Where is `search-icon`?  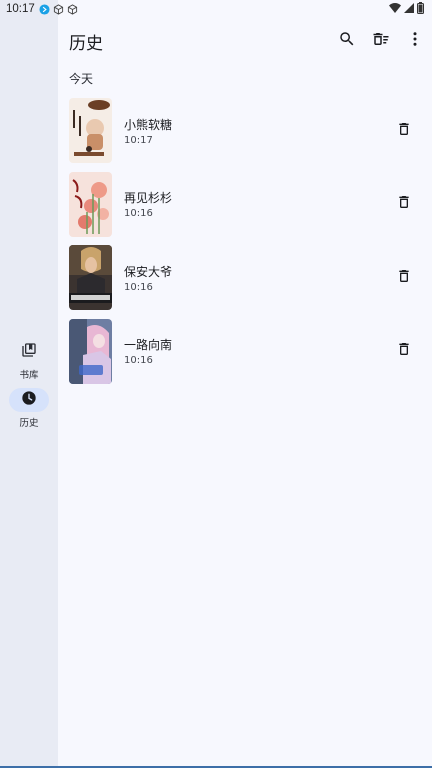 search-icon is located at coordinates (347, 41).